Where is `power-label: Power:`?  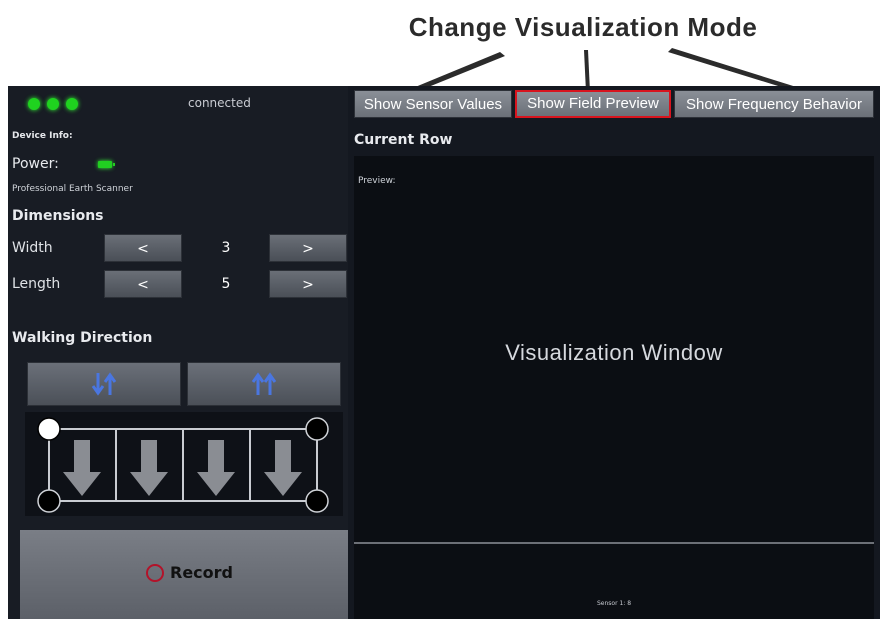 power-label: Power: is located at coordinates (35, 164).